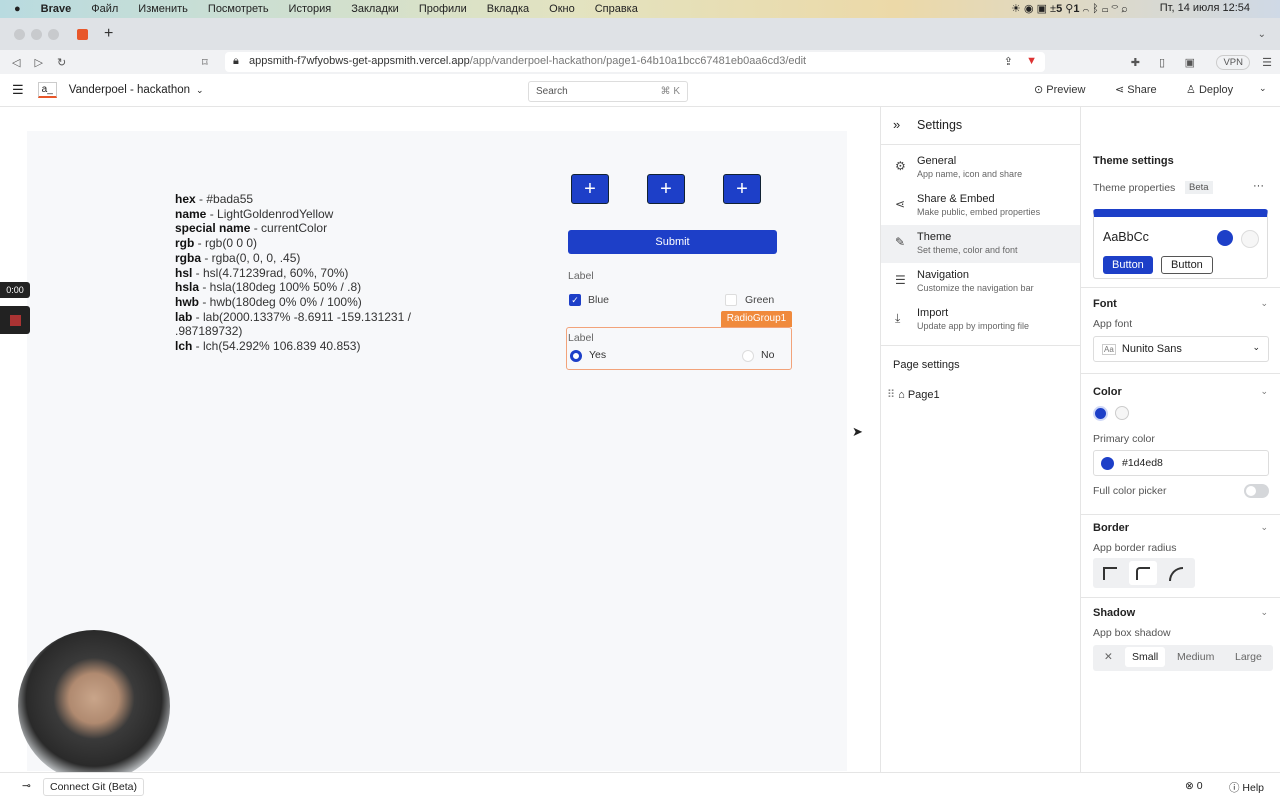 This screenshot has height=800, width=1280. I want to click on sidebar-icon: ▯, so click(1162, 62).